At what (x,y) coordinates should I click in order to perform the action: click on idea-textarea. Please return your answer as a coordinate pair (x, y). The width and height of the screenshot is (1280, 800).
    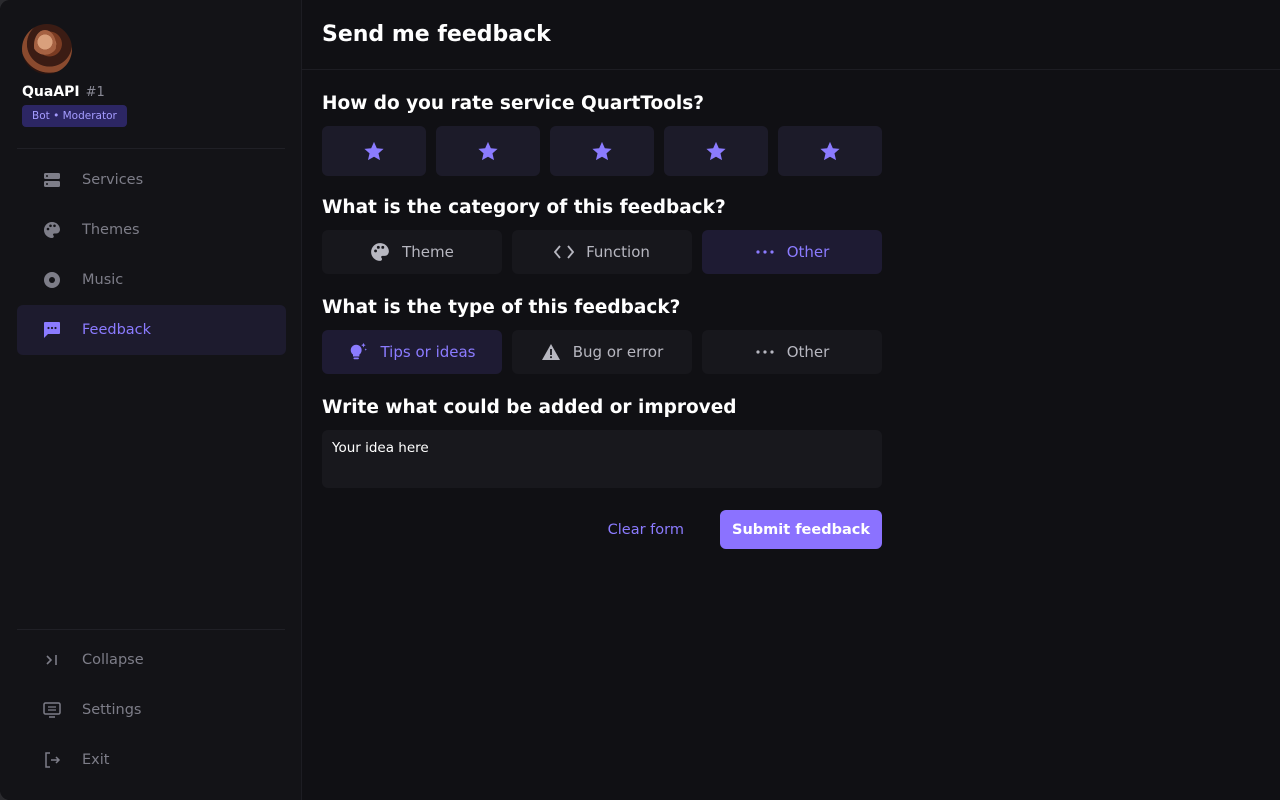
    Looking at the image, I should click on (602, 459).